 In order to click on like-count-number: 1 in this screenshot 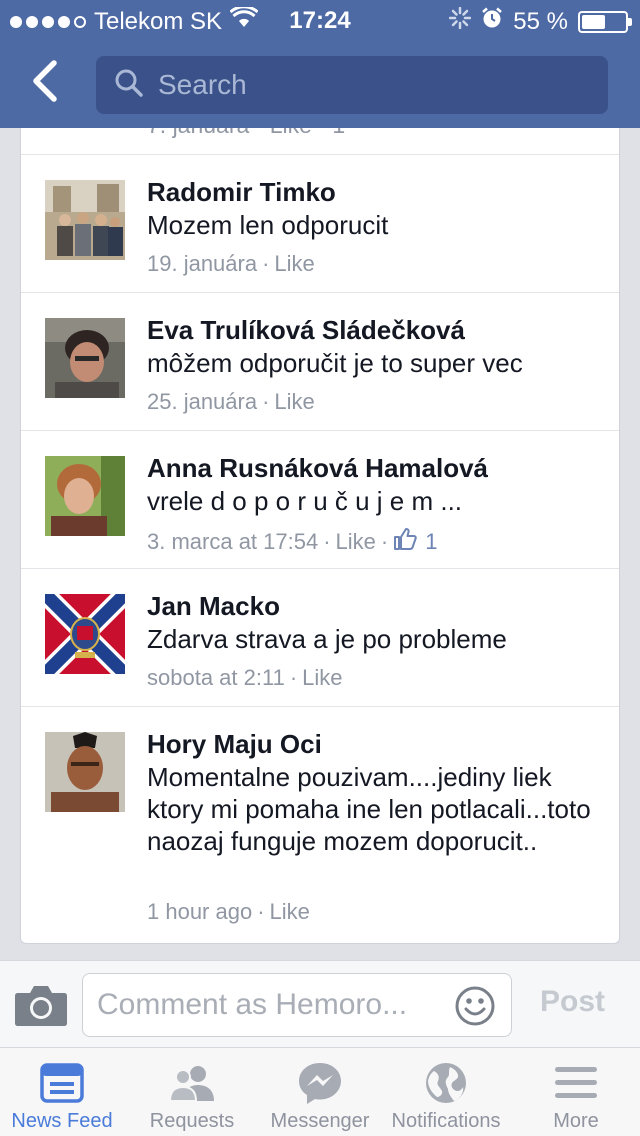, I will do `click(431, 541)`.